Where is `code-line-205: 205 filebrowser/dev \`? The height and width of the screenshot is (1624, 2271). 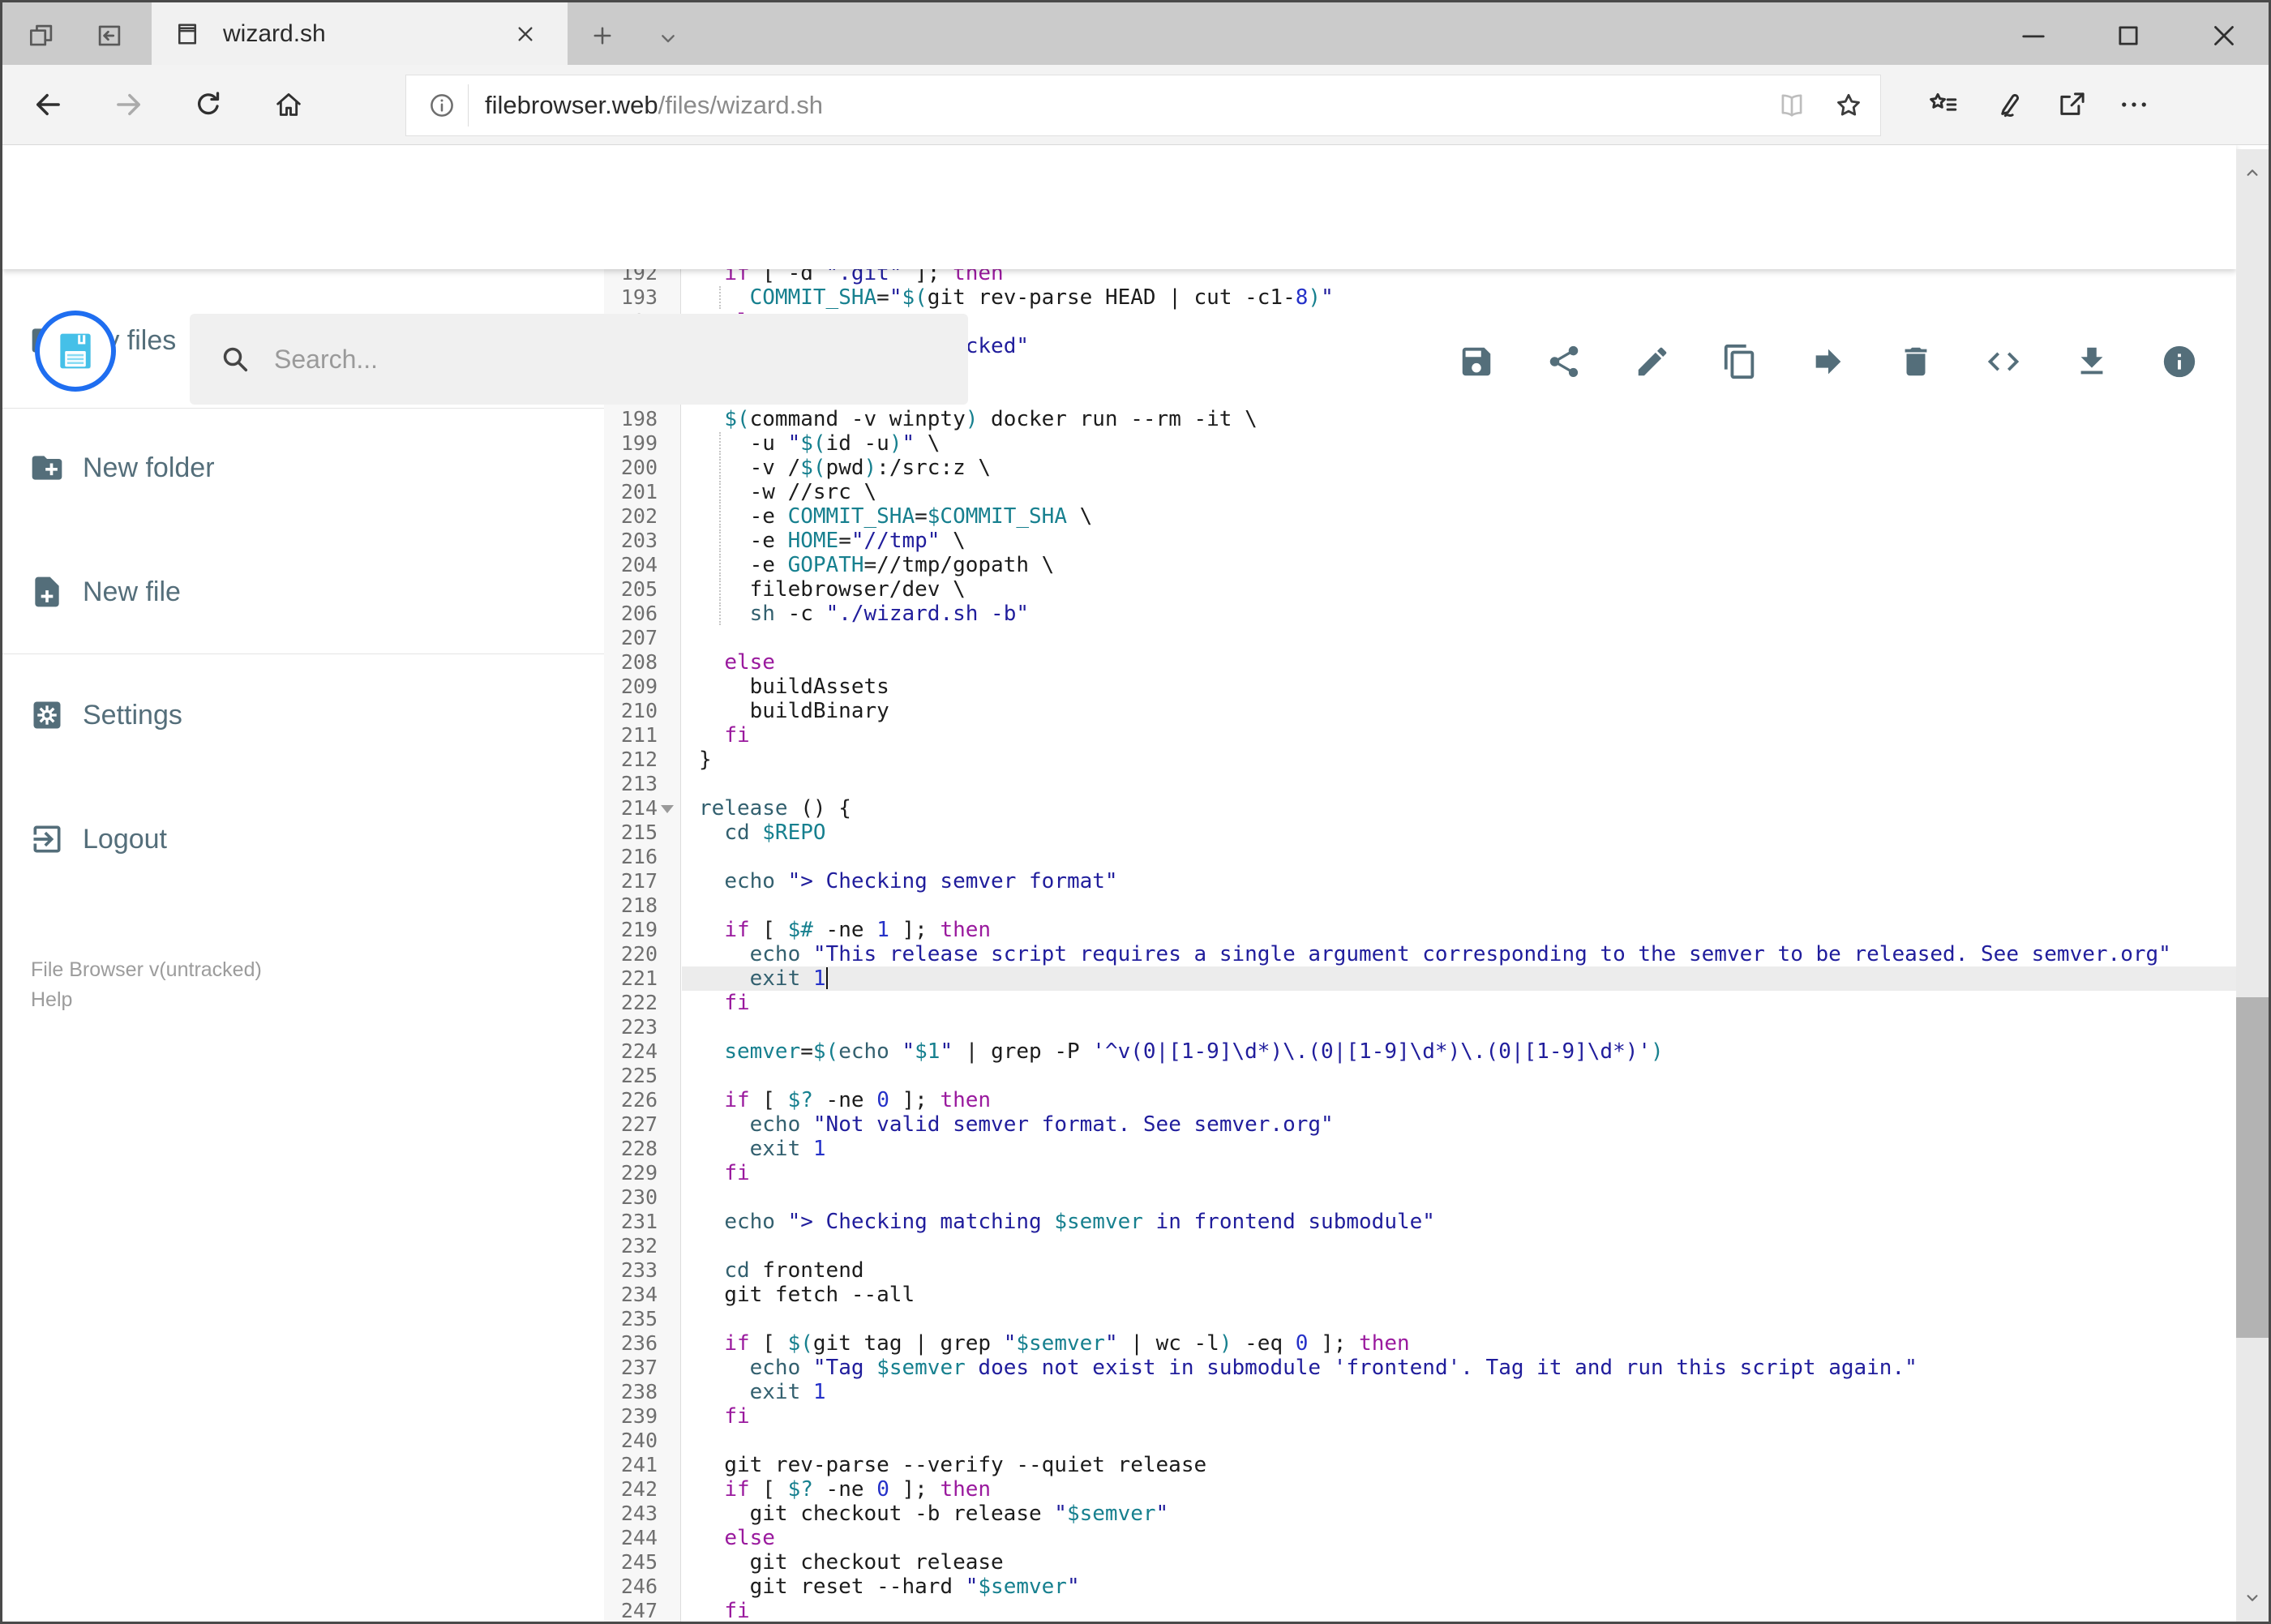
code-line-205: 205 filebrowser/dev \ is located at coordinates (1420, 590).